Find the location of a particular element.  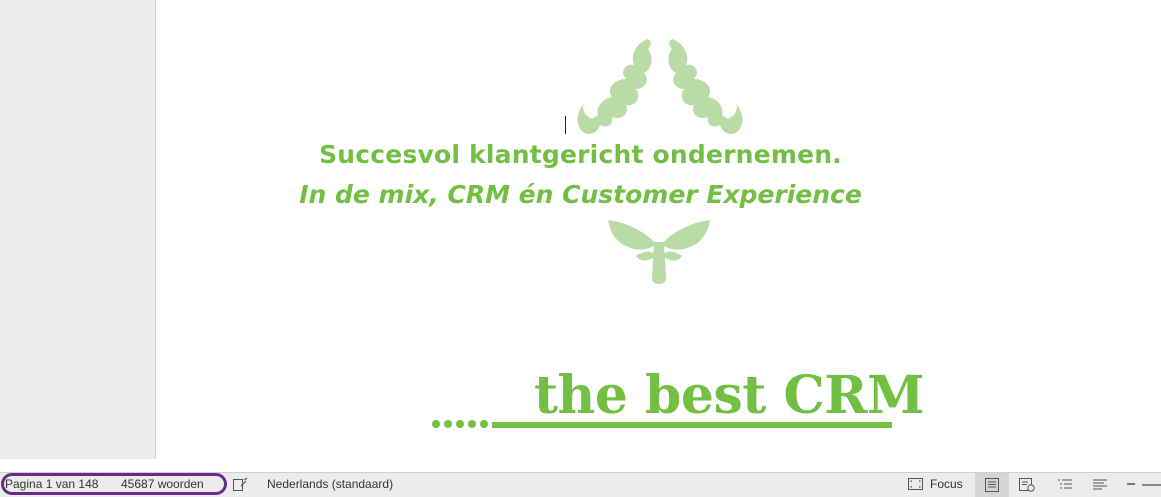

slogan-graphic: the best CRM is located at coordinates (678, 396).